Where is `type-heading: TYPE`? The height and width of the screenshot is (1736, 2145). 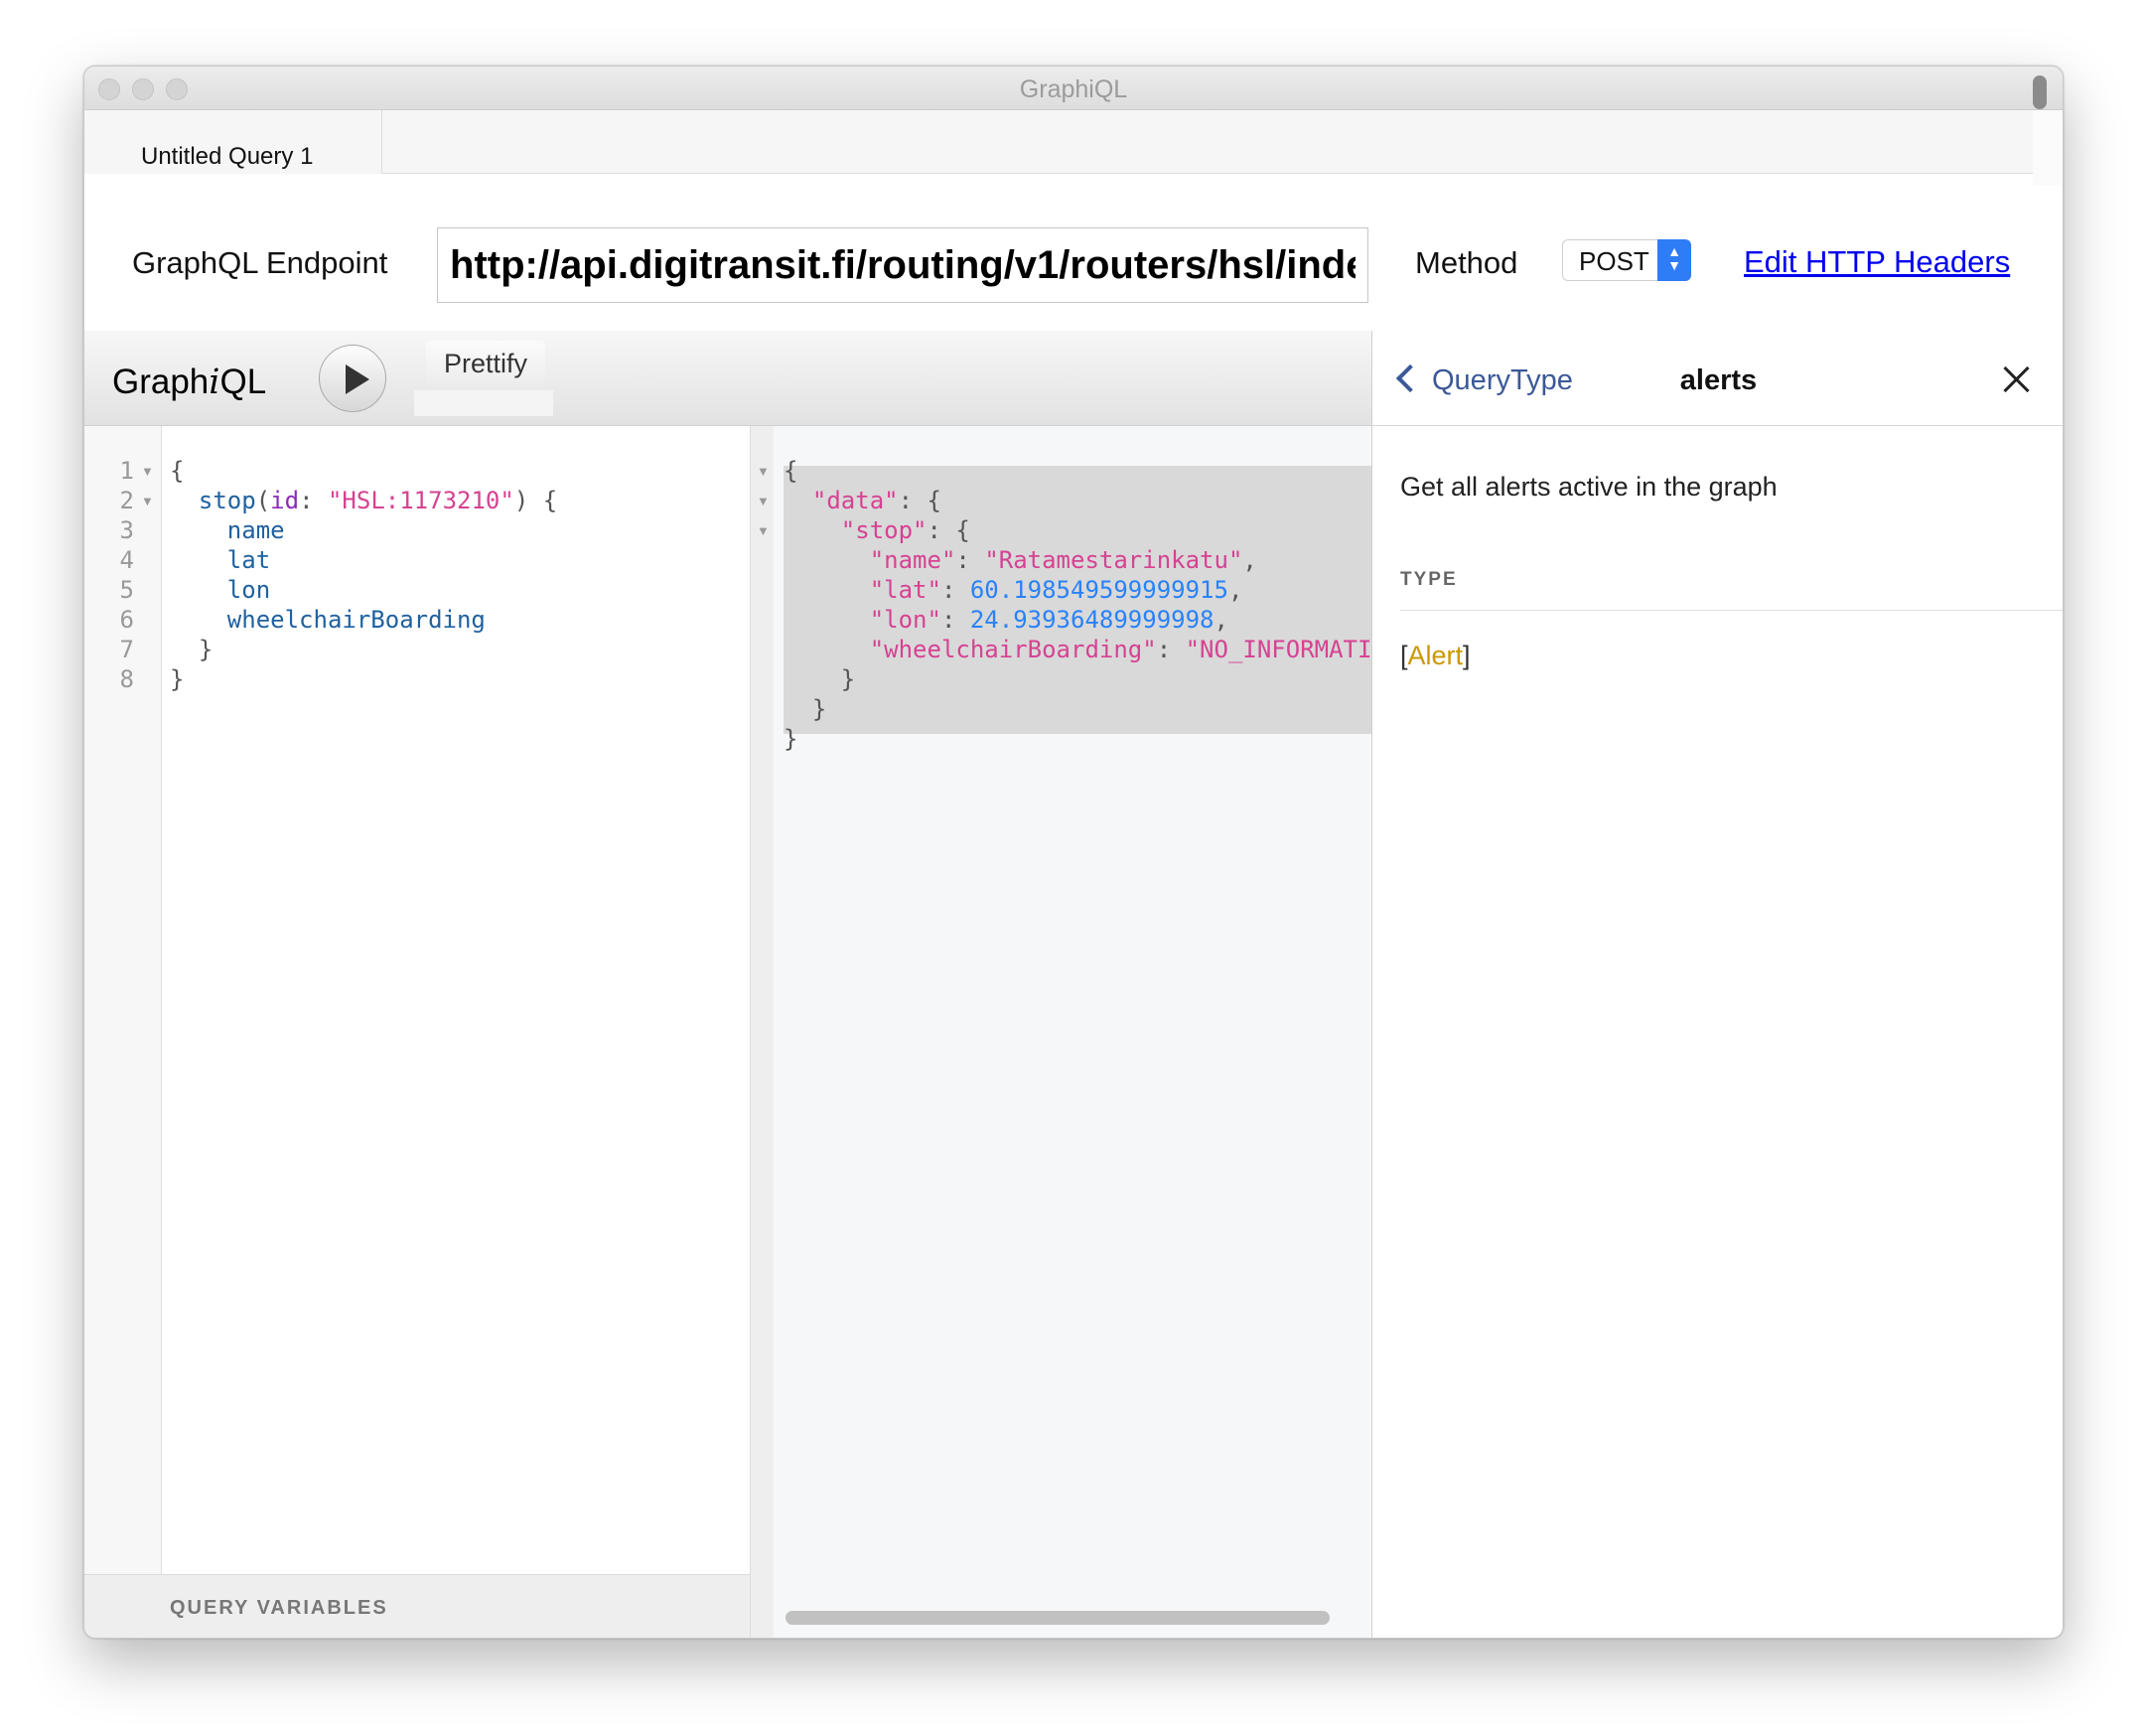 type-heading: TYPE is located at coordinates (1429, 579).